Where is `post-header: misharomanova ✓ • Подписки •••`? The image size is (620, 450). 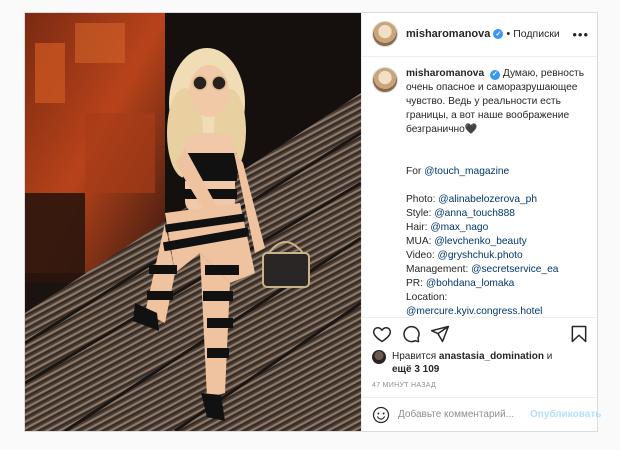 post-header: misharomanova ✓ • Подписки ••• is located at coordinates (479, 35).